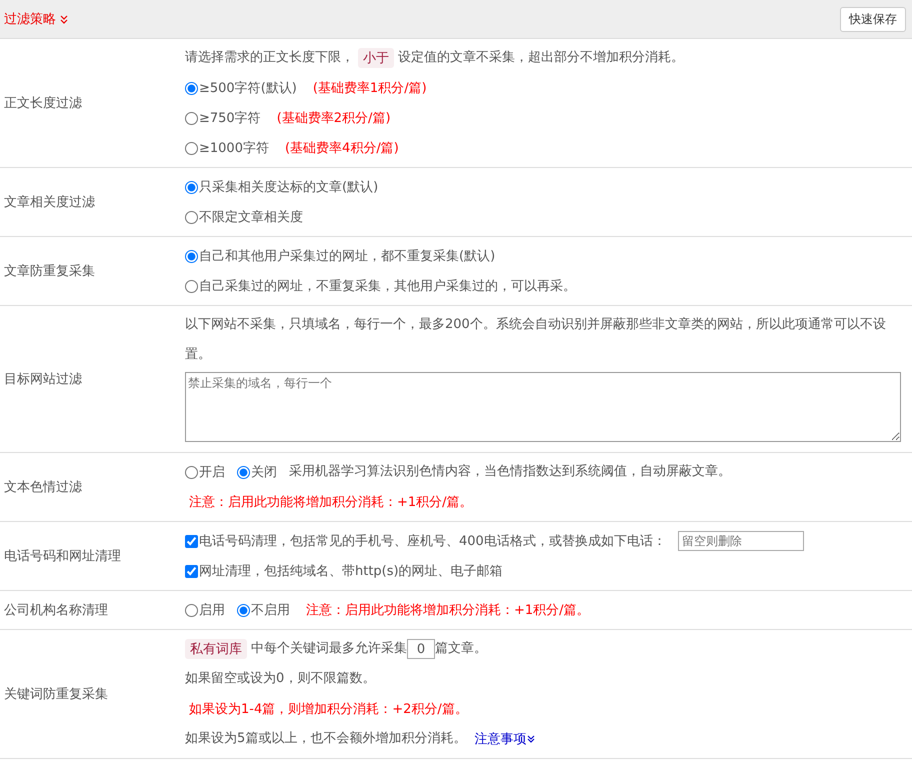  What do you see at coordinates (49, 203) in the screenshot?
I see `row-label: 文章相关度过滤` at bounding box center [49, 203].